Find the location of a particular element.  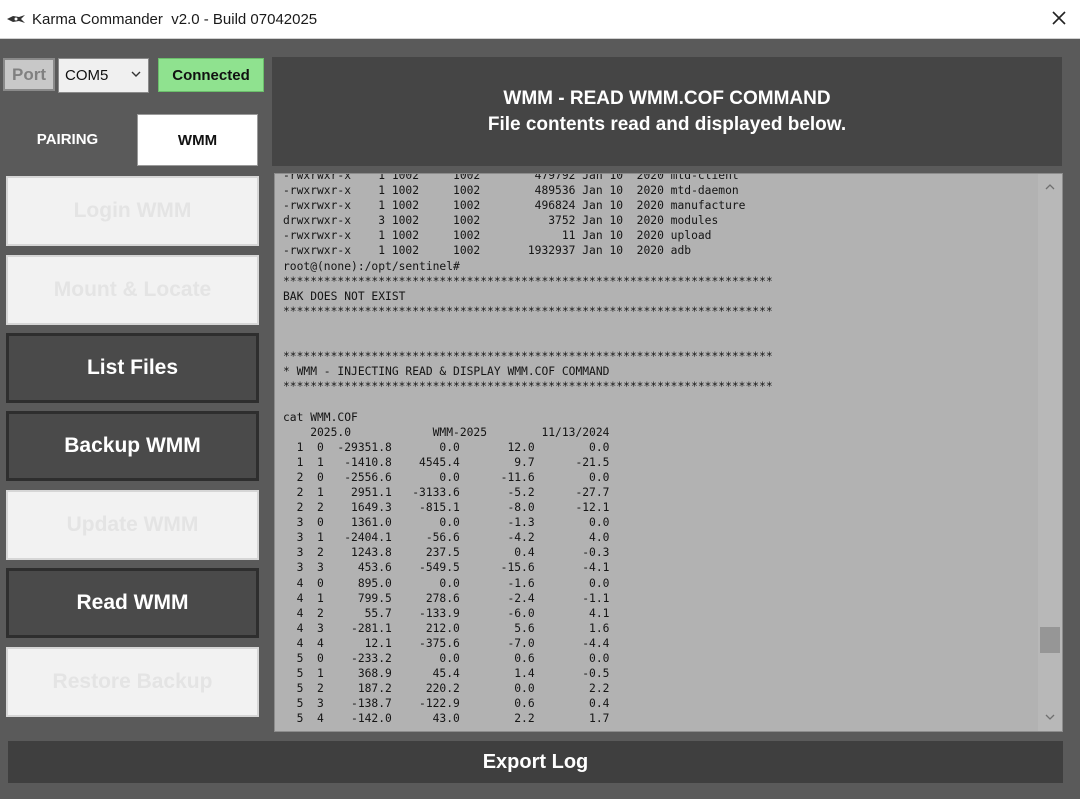

log-line: root@(none):/opt/sentinel# is located at coordinates (371, 266).